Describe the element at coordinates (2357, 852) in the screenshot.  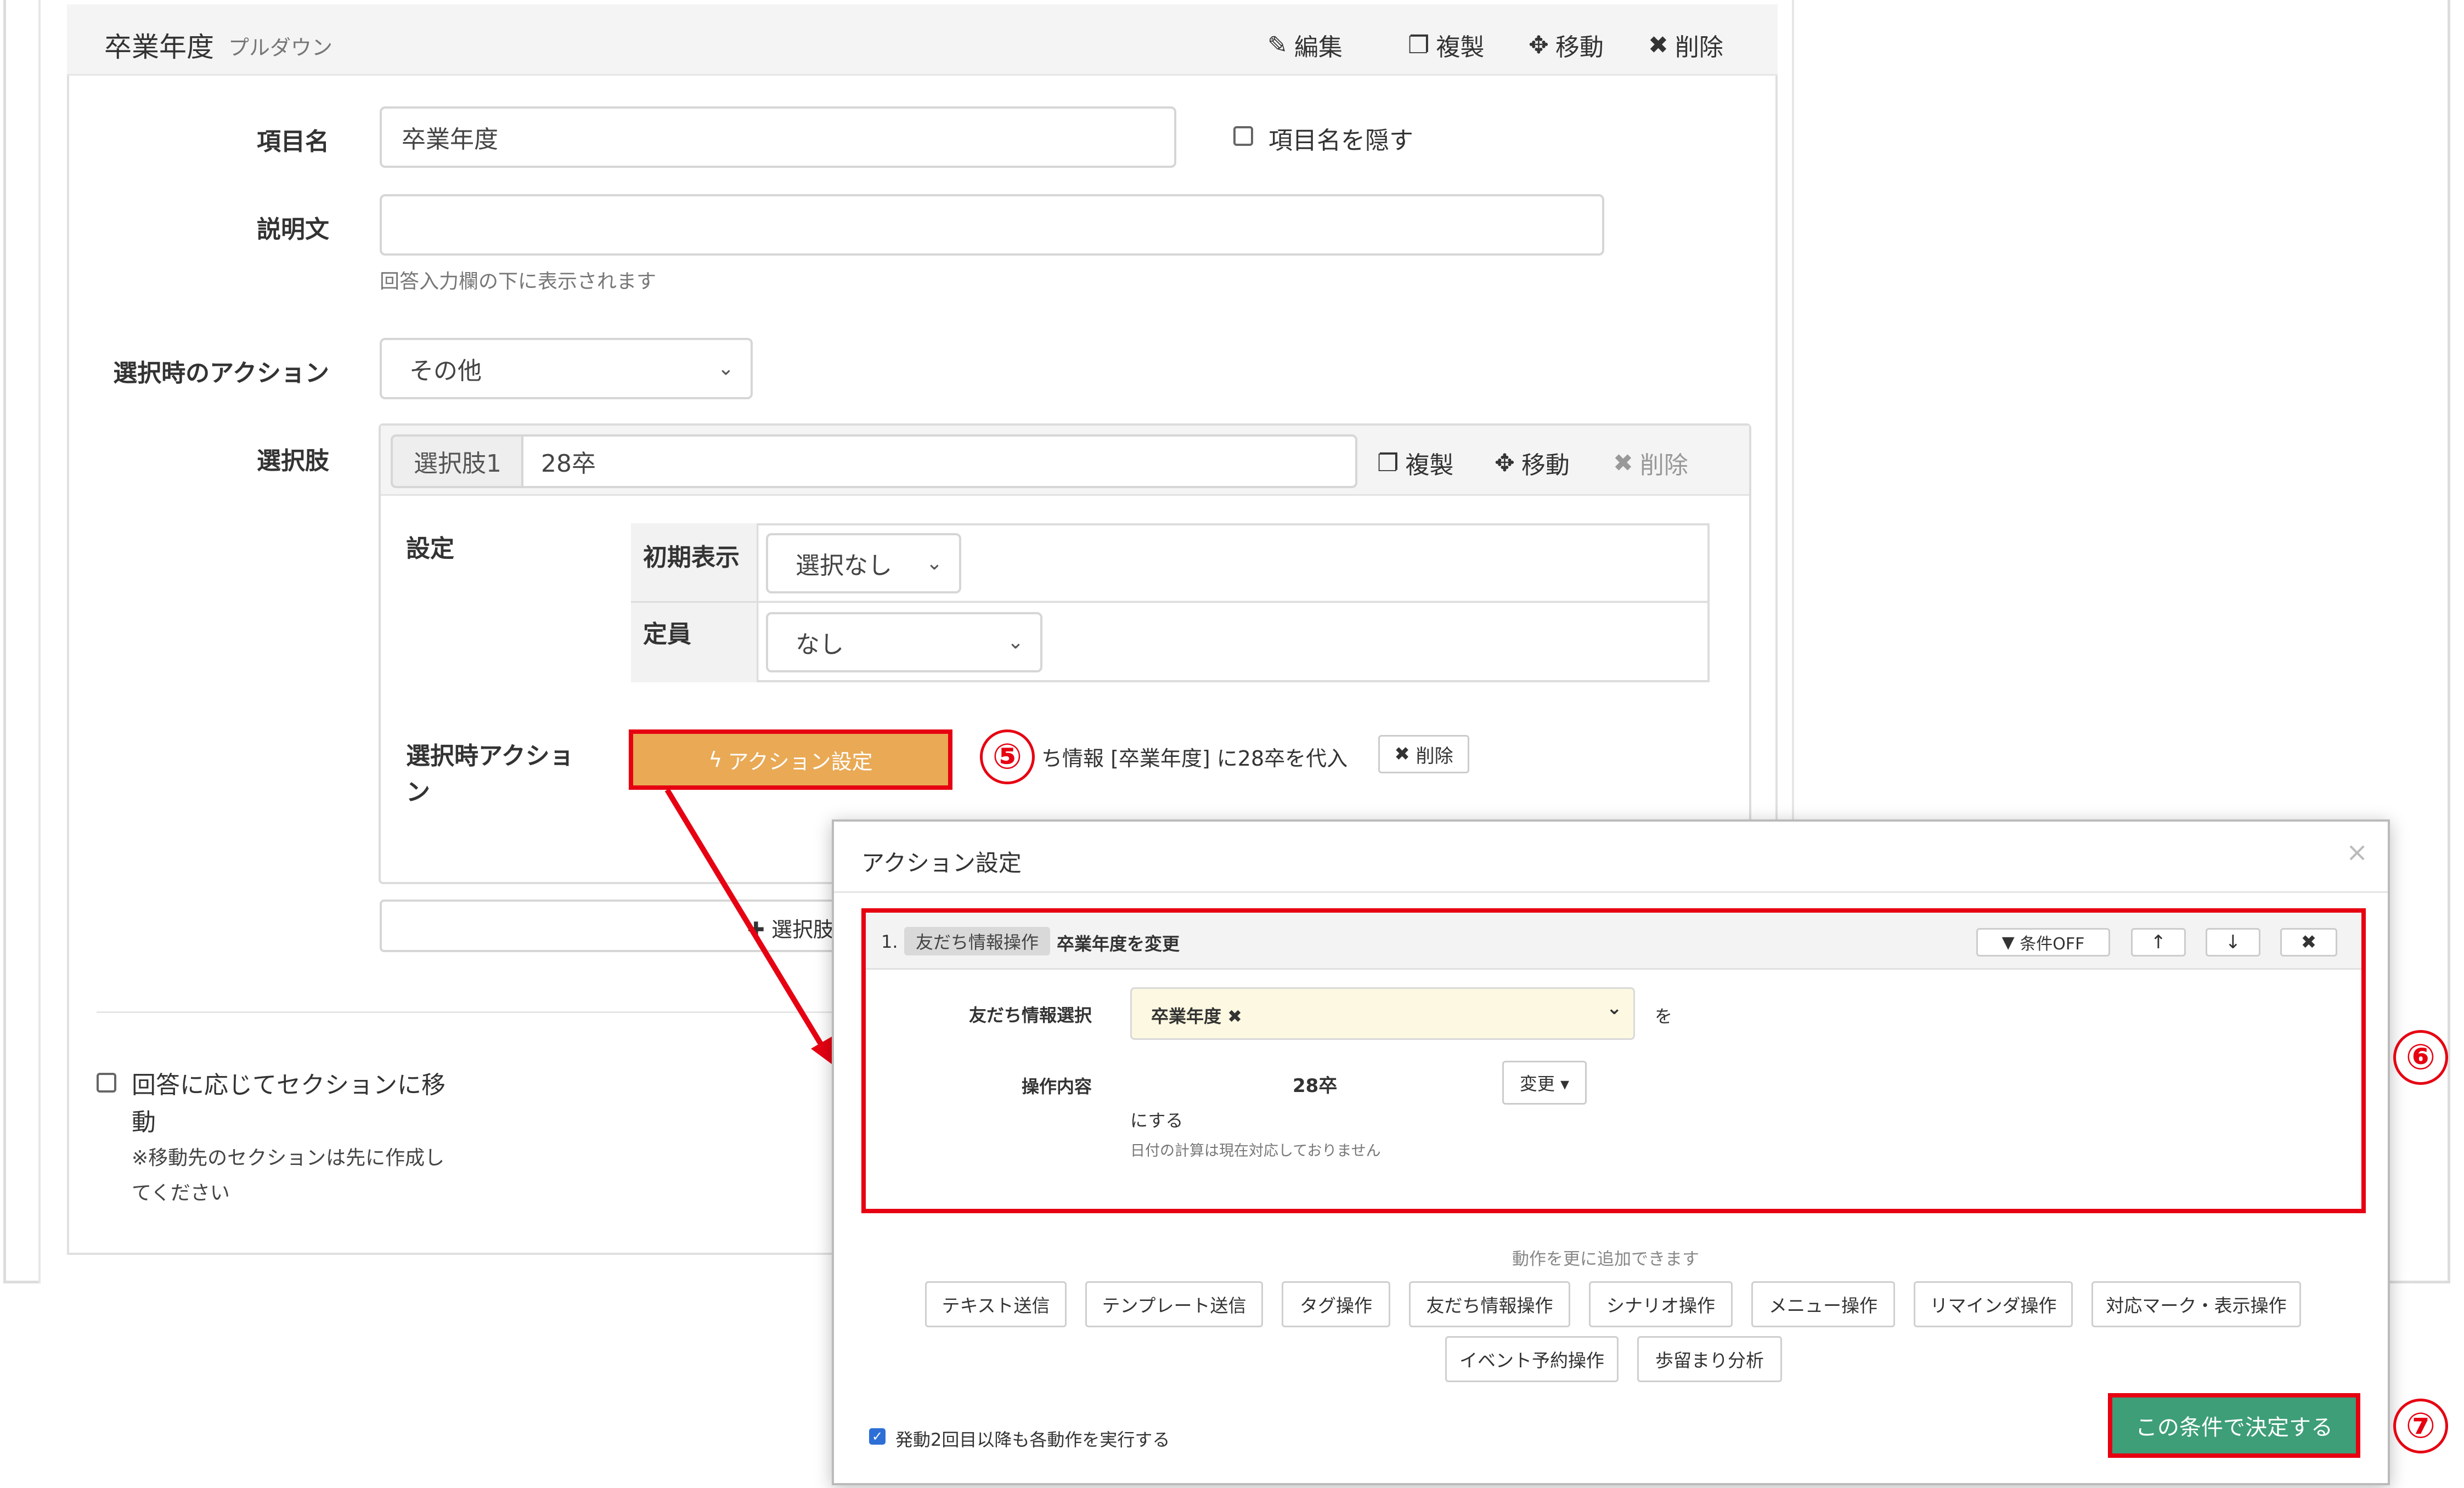
I see `modal-close-icon: ×` at that location.